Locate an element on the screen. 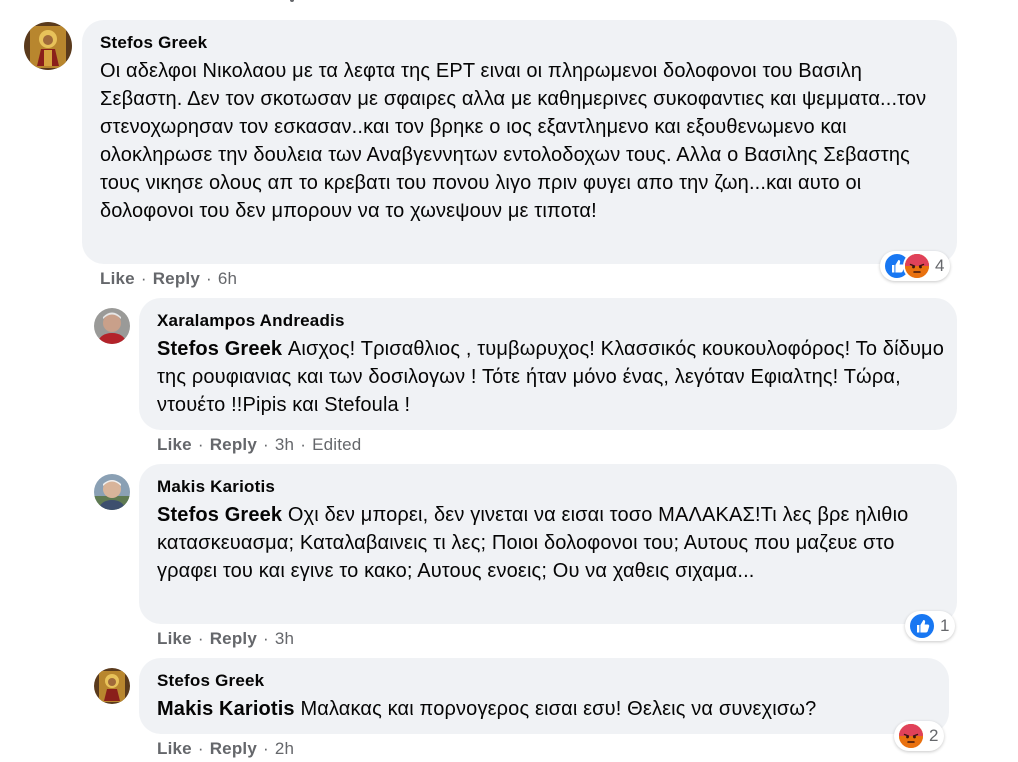 This screenshot has width=1018, height=762. reaction-summary: 4 is located at coordinates (915, 266).